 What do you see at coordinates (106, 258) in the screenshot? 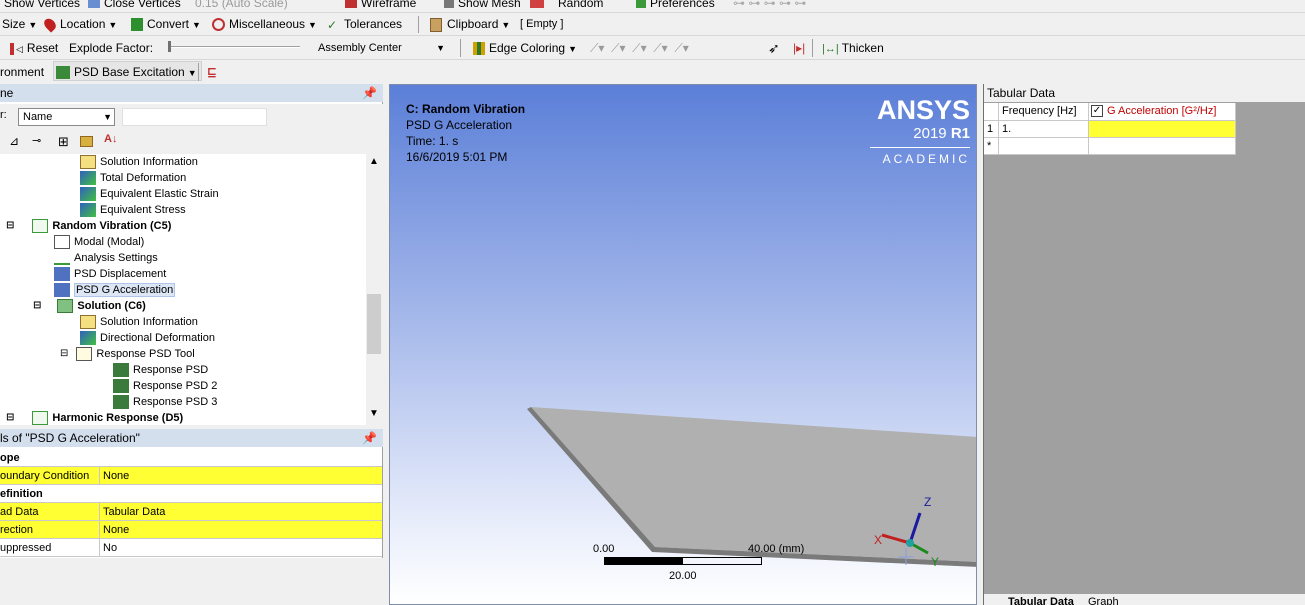
I see `tree-item-analysis-settings: Analysis Settings` at bounding box center [106, 258].